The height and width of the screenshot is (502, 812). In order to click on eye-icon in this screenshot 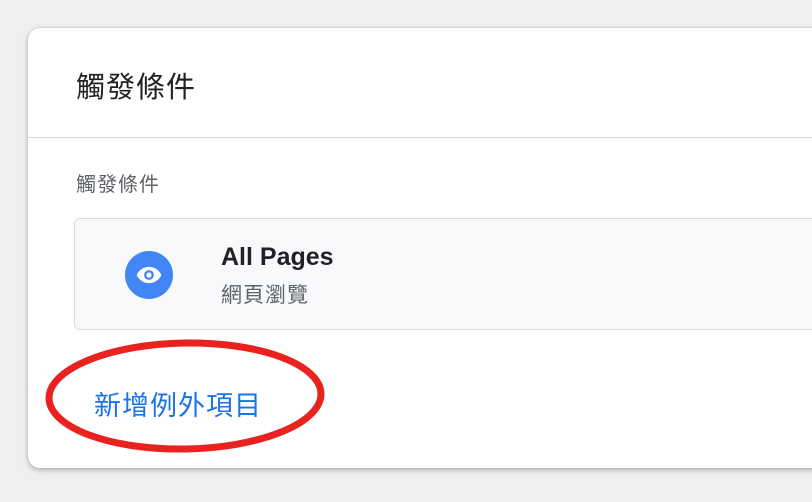, I will do `click(149, 275)`.